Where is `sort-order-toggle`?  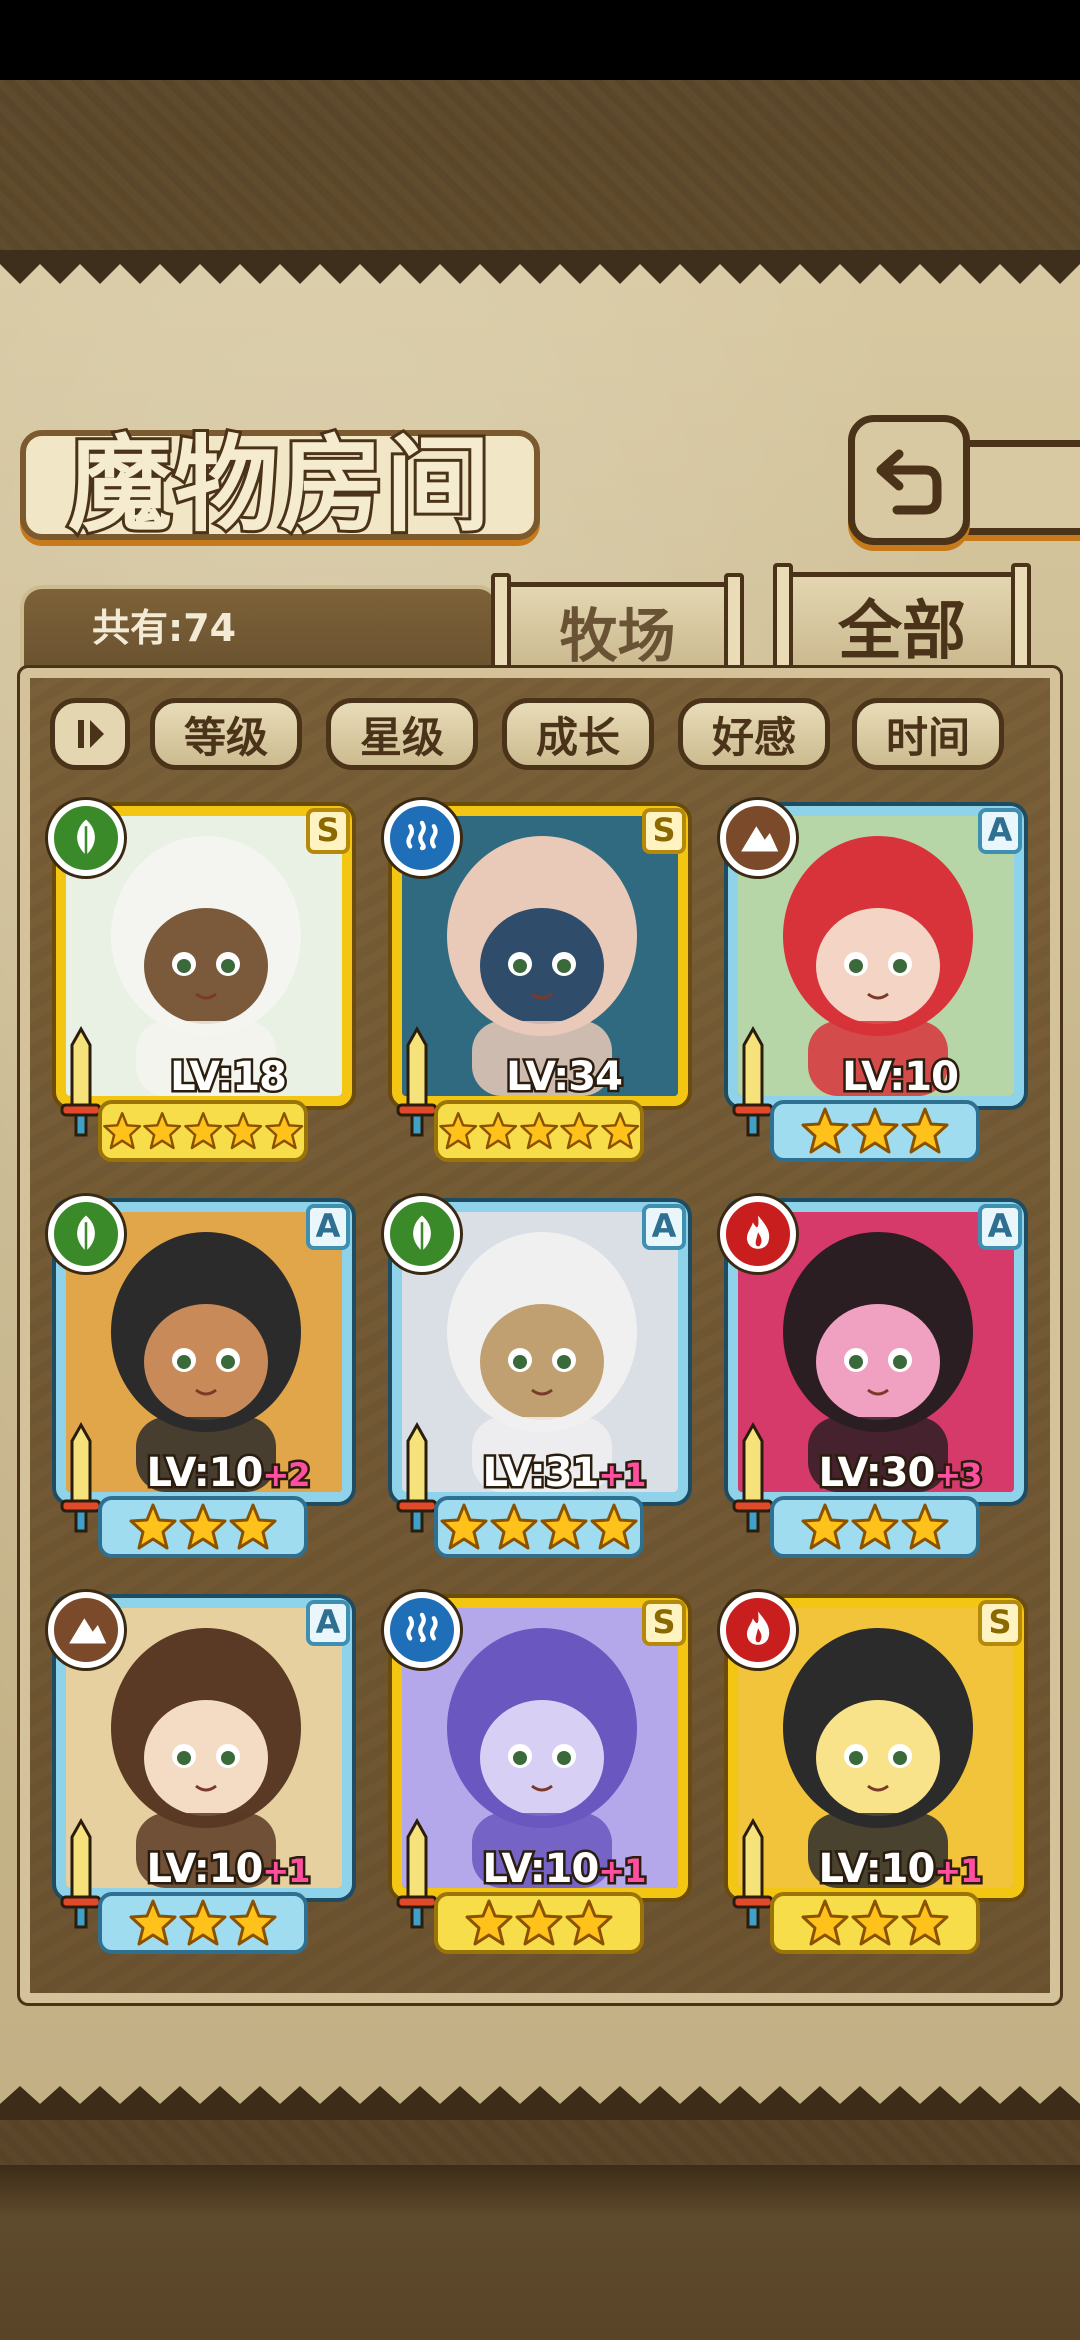
sort-order-toggle is located at coordinates (90, 734).